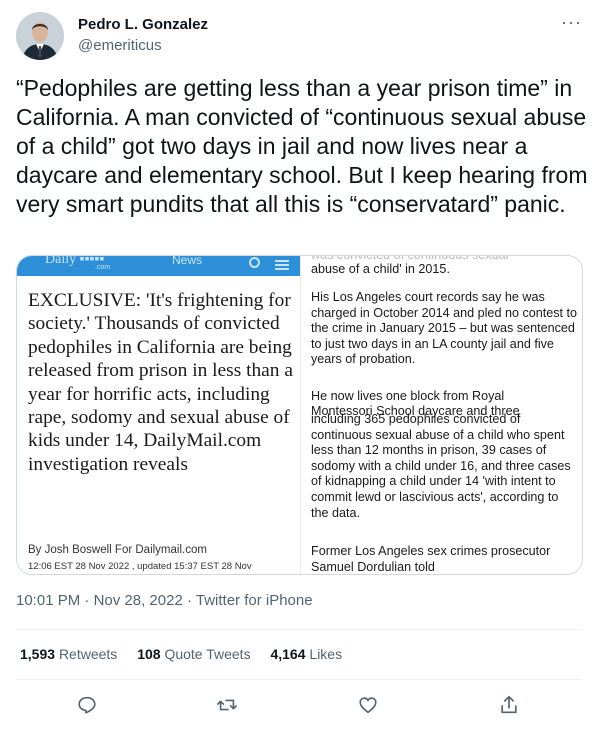  I want to click on dailymail-header-bar: Daily ▪▪▪▪▪ .com News, so click(158, 266).